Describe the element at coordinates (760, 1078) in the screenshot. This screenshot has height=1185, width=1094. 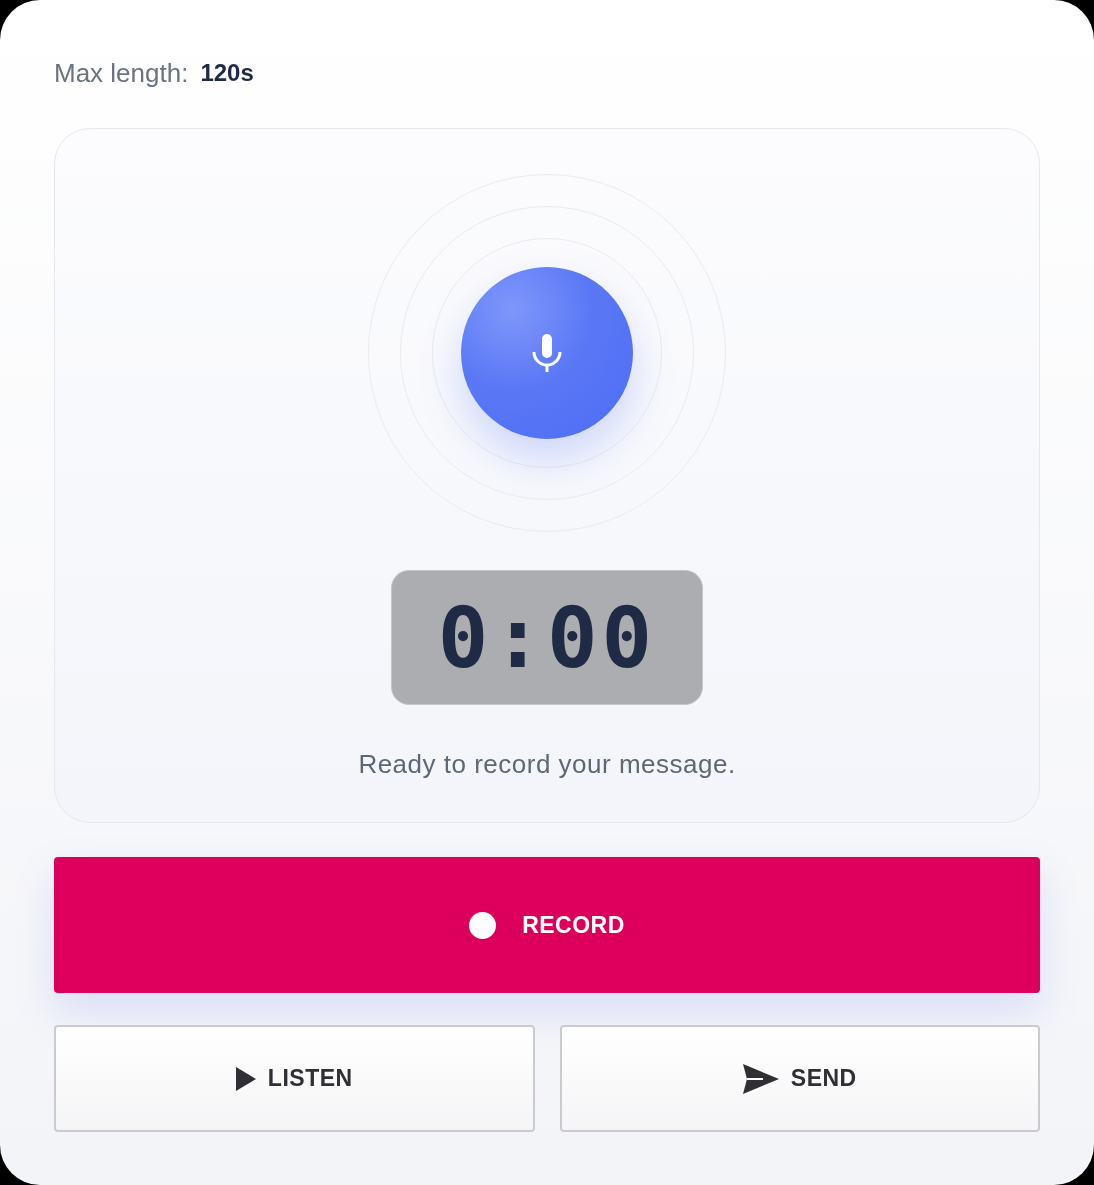
I see `send-icon` at that location.